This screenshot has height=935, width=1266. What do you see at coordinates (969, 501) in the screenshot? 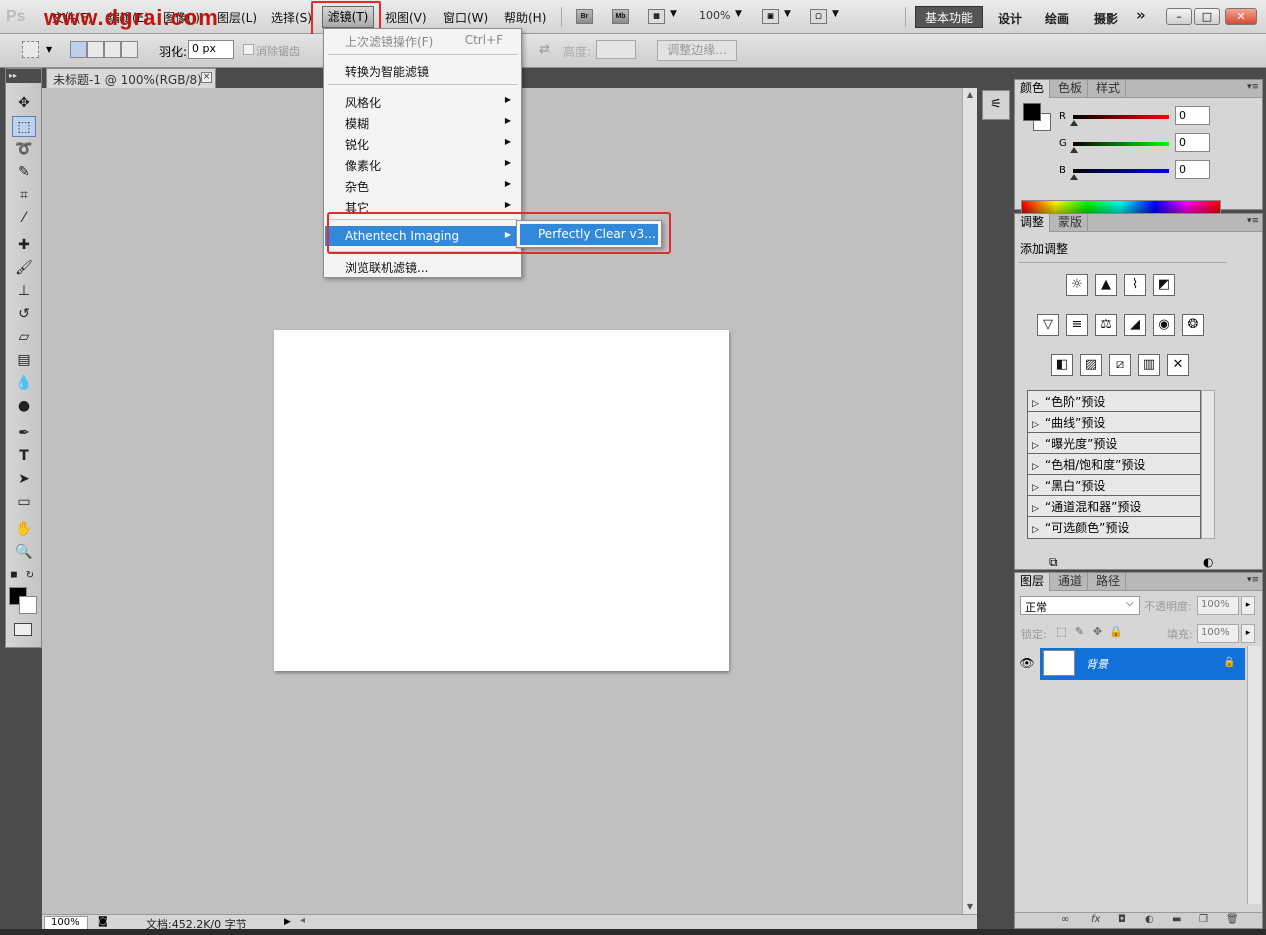
I see `vertical-scrollbar: ▲ ▼` at bounding box center [969, 501].